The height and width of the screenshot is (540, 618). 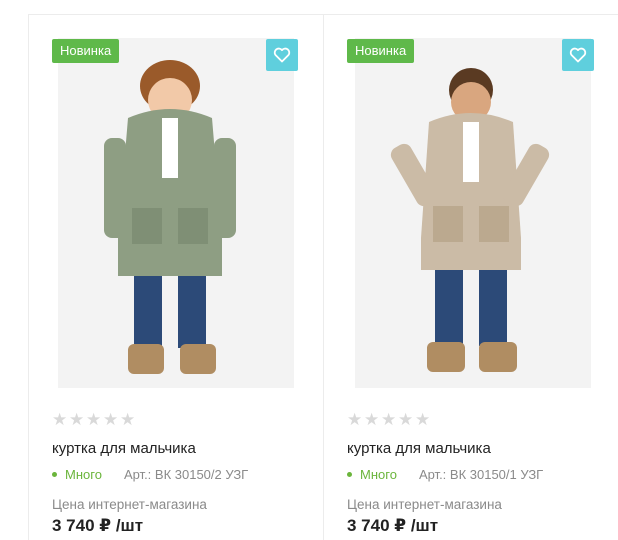 I want to click on article-number: Арт.: ВК 30150/1 УЗГ, so click(x=481, y=474).